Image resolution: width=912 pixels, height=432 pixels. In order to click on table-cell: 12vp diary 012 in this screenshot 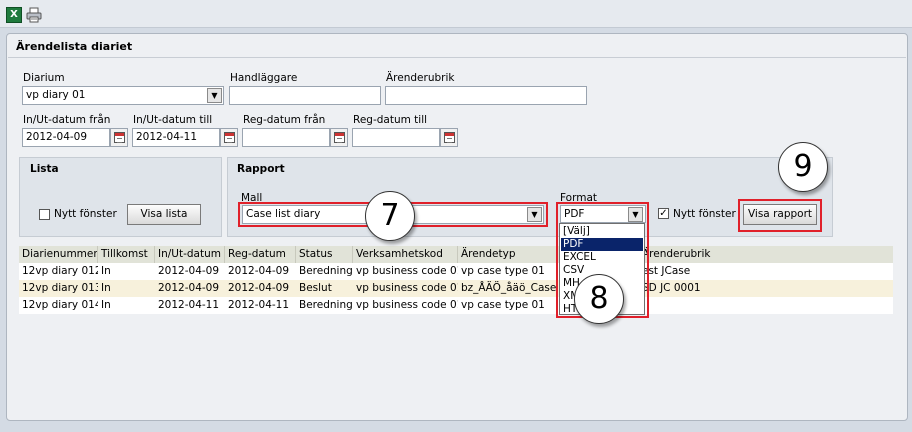, I will do `click(60, 271)`.